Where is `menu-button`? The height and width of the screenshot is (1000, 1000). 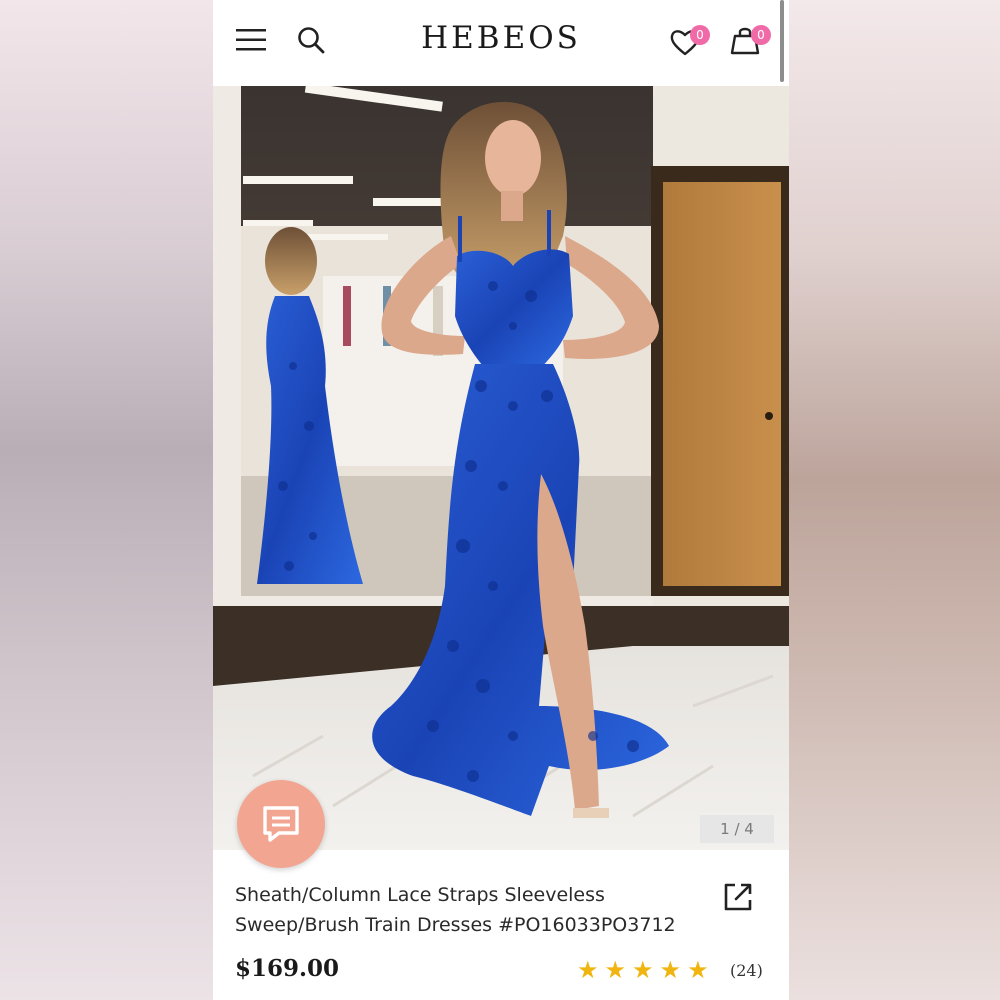
menu-button is located at coordinates (251, 40).